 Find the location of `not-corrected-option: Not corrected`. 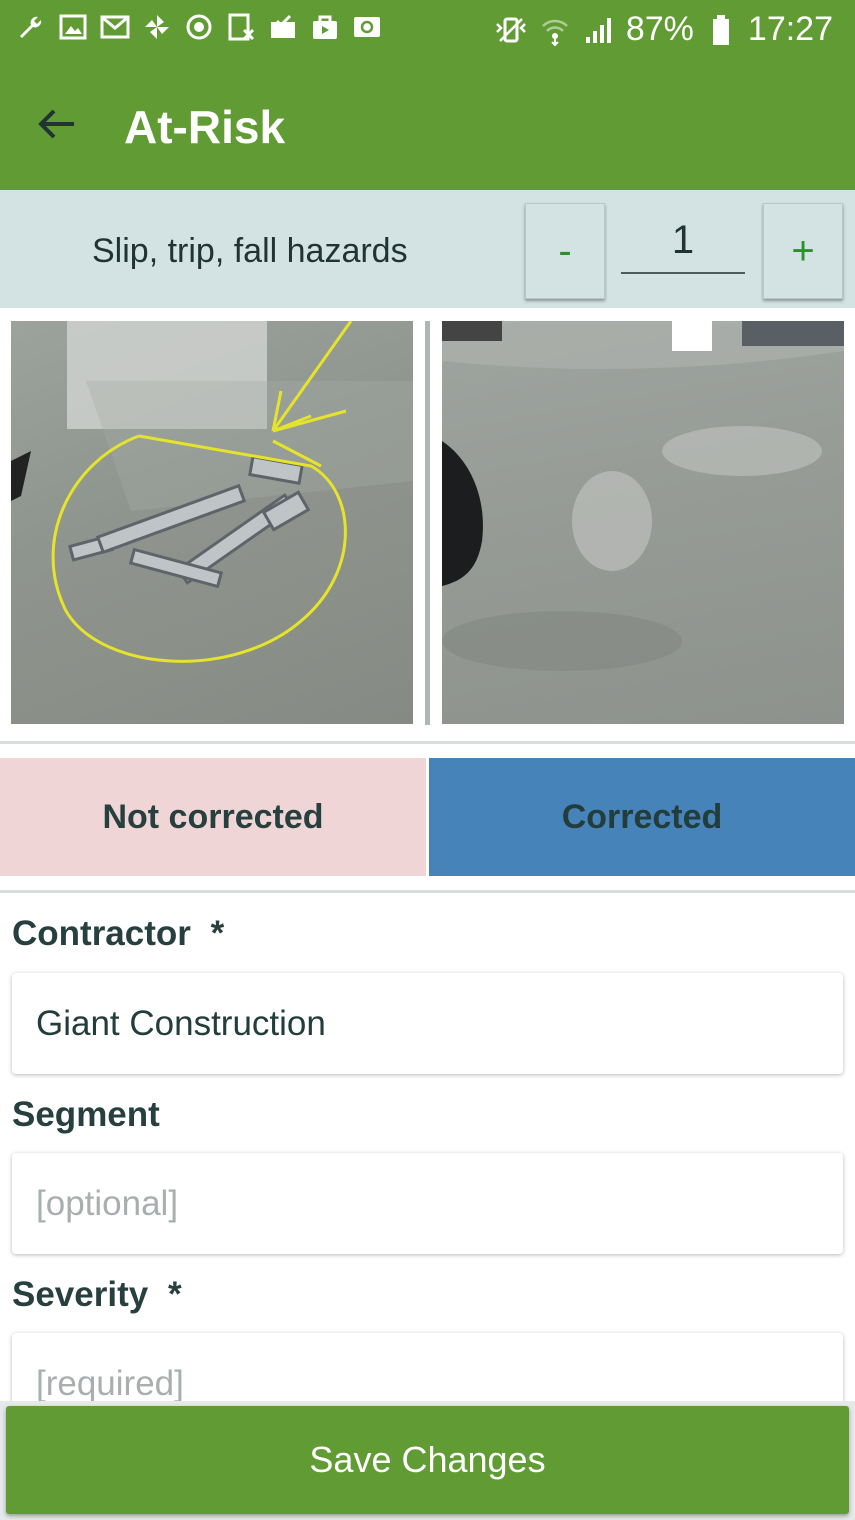

not-corrected-option: Not corrected is located at coordinates (213, 817).